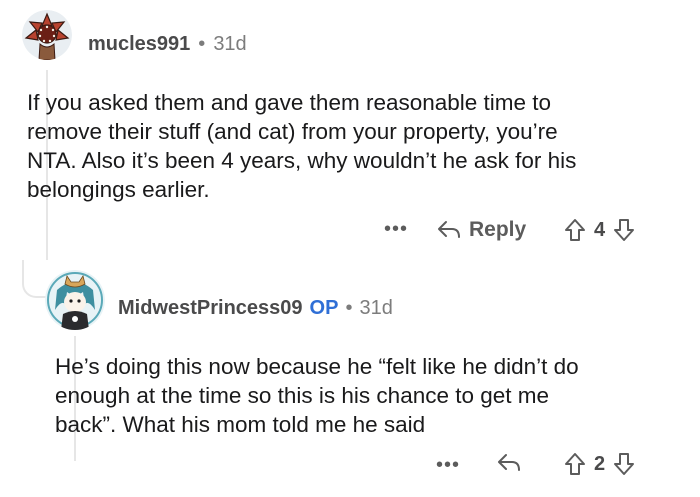 This screenshot has height=497, width=700. I want to click on reply-label: Reply, so click(498, 229).